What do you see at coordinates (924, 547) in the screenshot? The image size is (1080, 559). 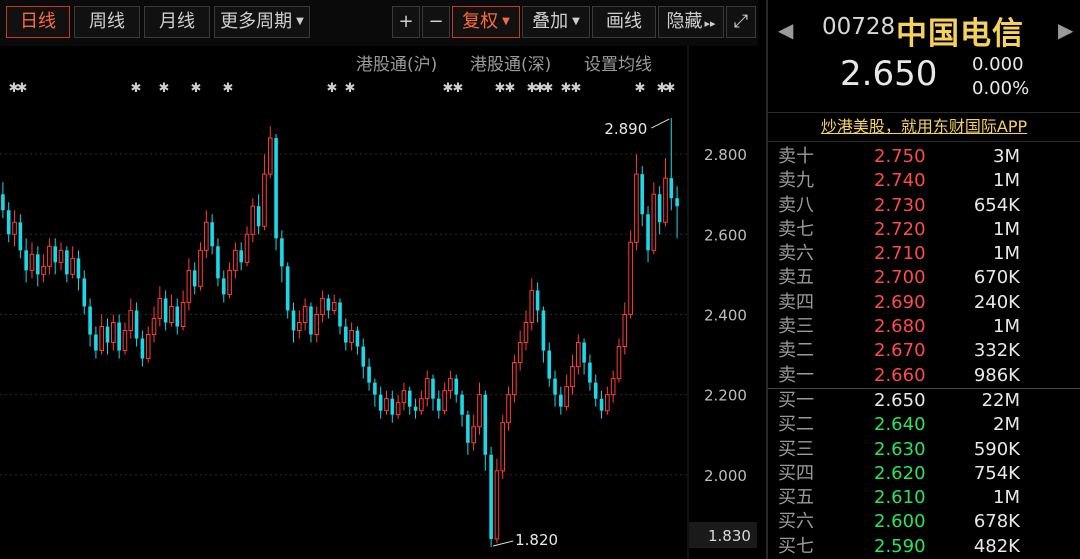 I see `bids-level-row: 买七 2.590 482K` at bounding box center [924, 547].